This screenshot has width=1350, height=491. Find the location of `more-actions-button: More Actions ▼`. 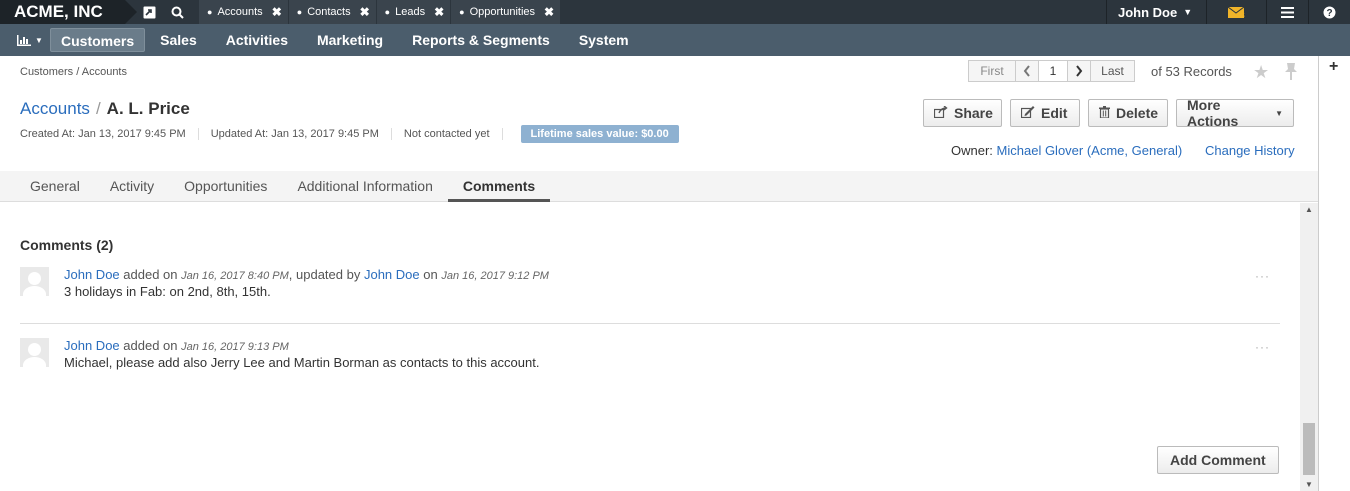

more-actions-button: More Actions ▼ is located at coordinates (1235, 113).